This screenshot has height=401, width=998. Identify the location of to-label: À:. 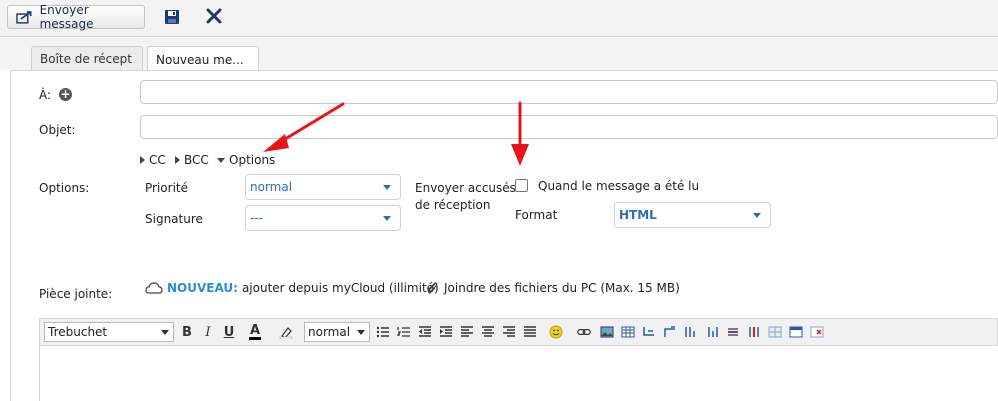
(45, 95).